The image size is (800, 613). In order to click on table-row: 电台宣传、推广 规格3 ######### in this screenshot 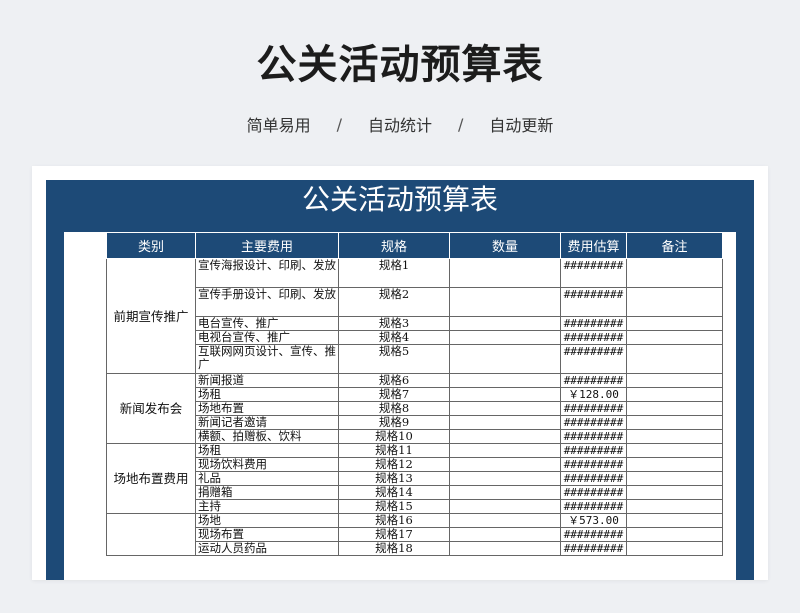, I will do `click(415, 323)`.